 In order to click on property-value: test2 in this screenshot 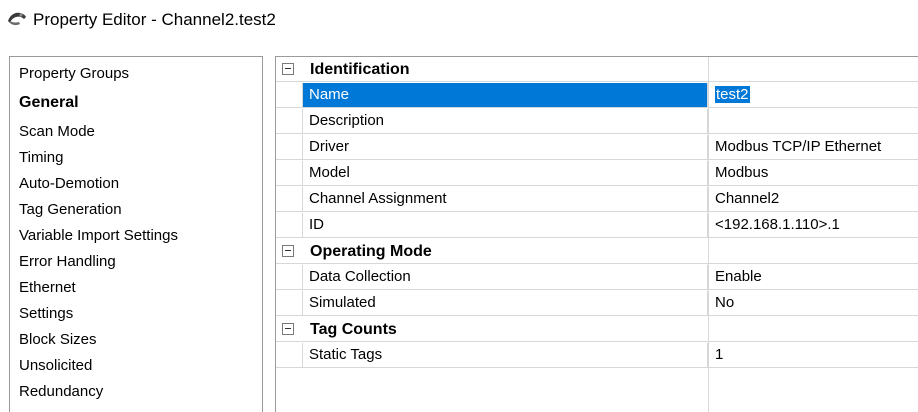, I will do `click(813, 95)`.